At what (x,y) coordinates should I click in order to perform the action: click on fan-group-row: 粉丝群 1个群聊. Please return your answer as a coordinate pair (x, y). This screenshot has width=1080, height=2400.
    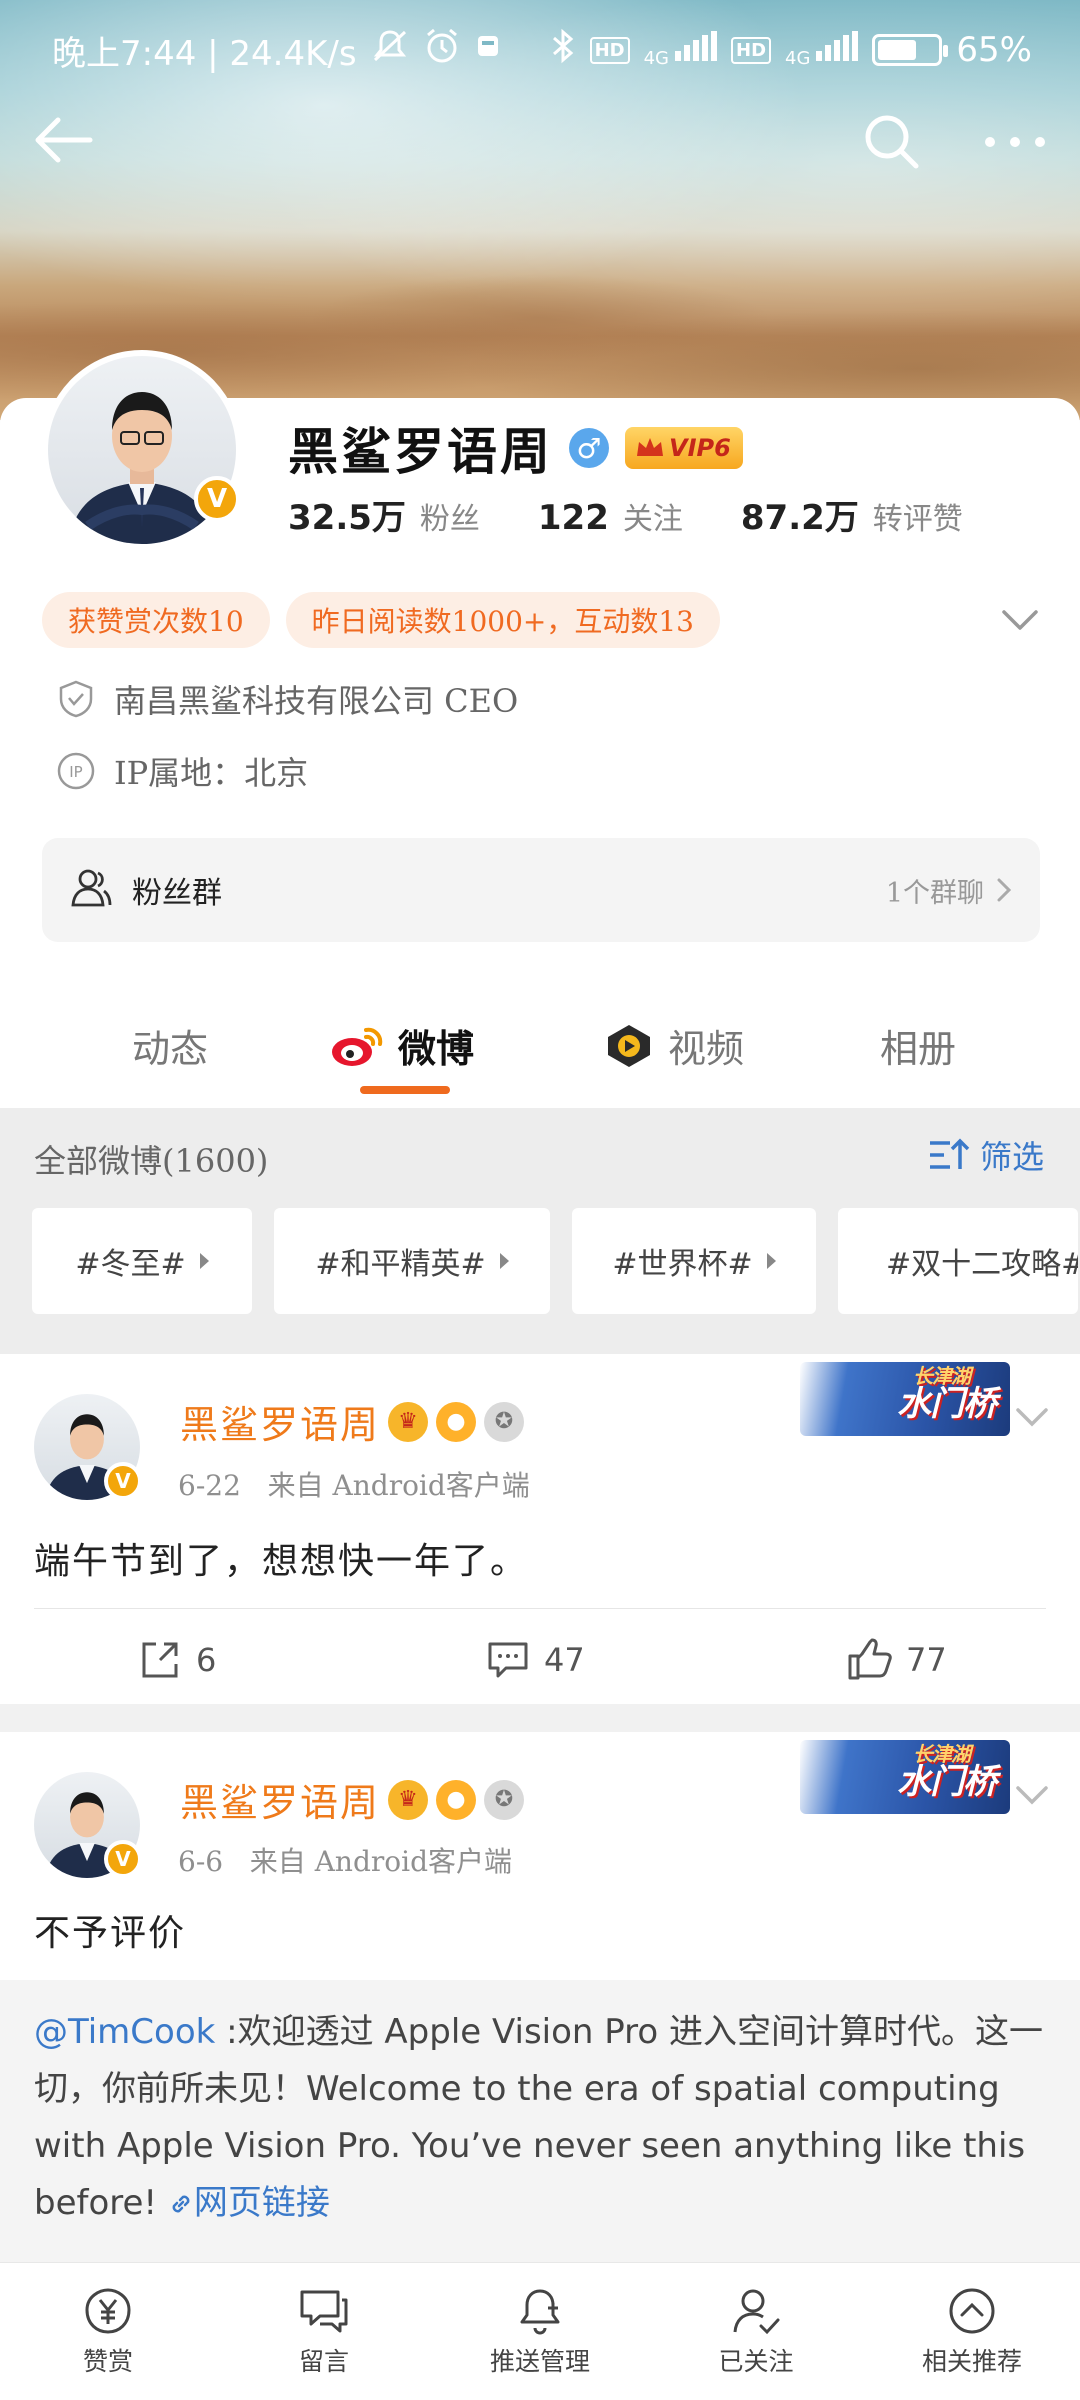
    Looking at the image, I should click on (541, 890).